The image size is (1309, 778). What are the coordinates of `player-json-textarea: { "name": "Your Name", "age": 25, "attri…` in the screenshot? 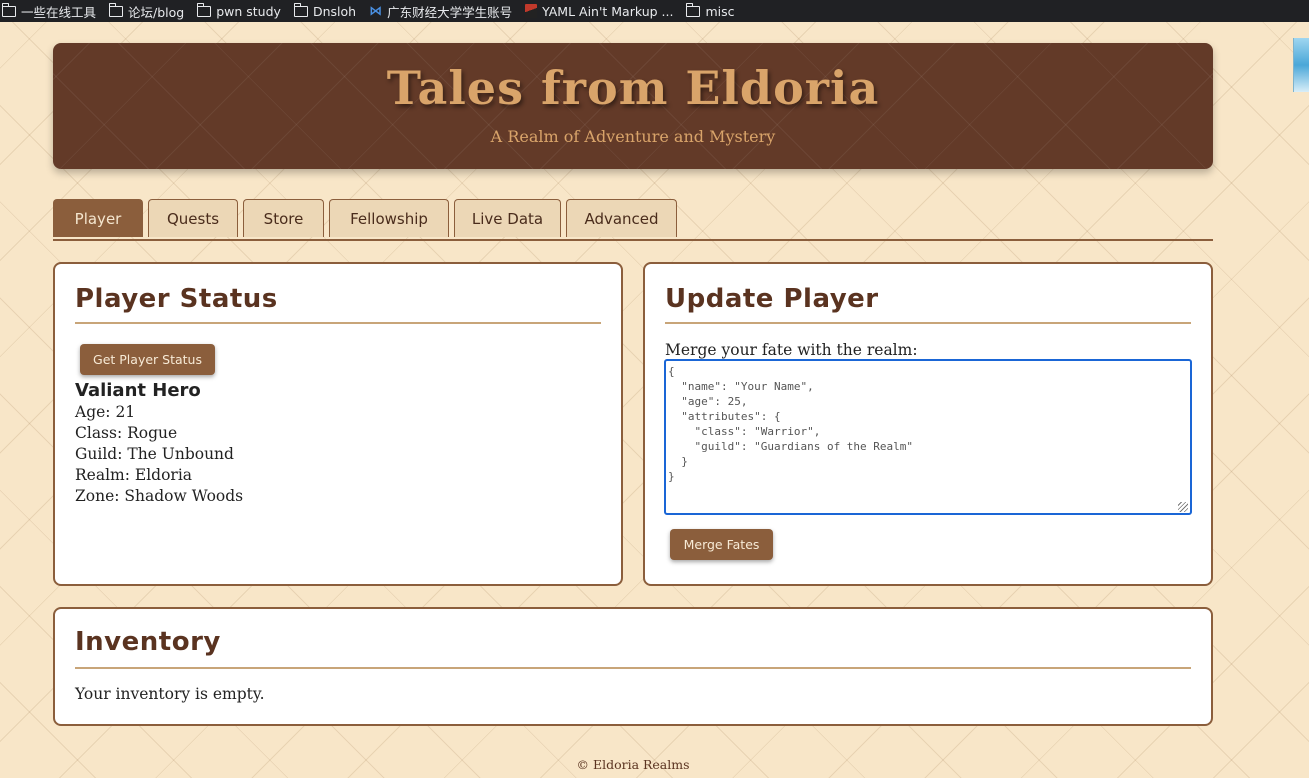 It's located at (928, 437).